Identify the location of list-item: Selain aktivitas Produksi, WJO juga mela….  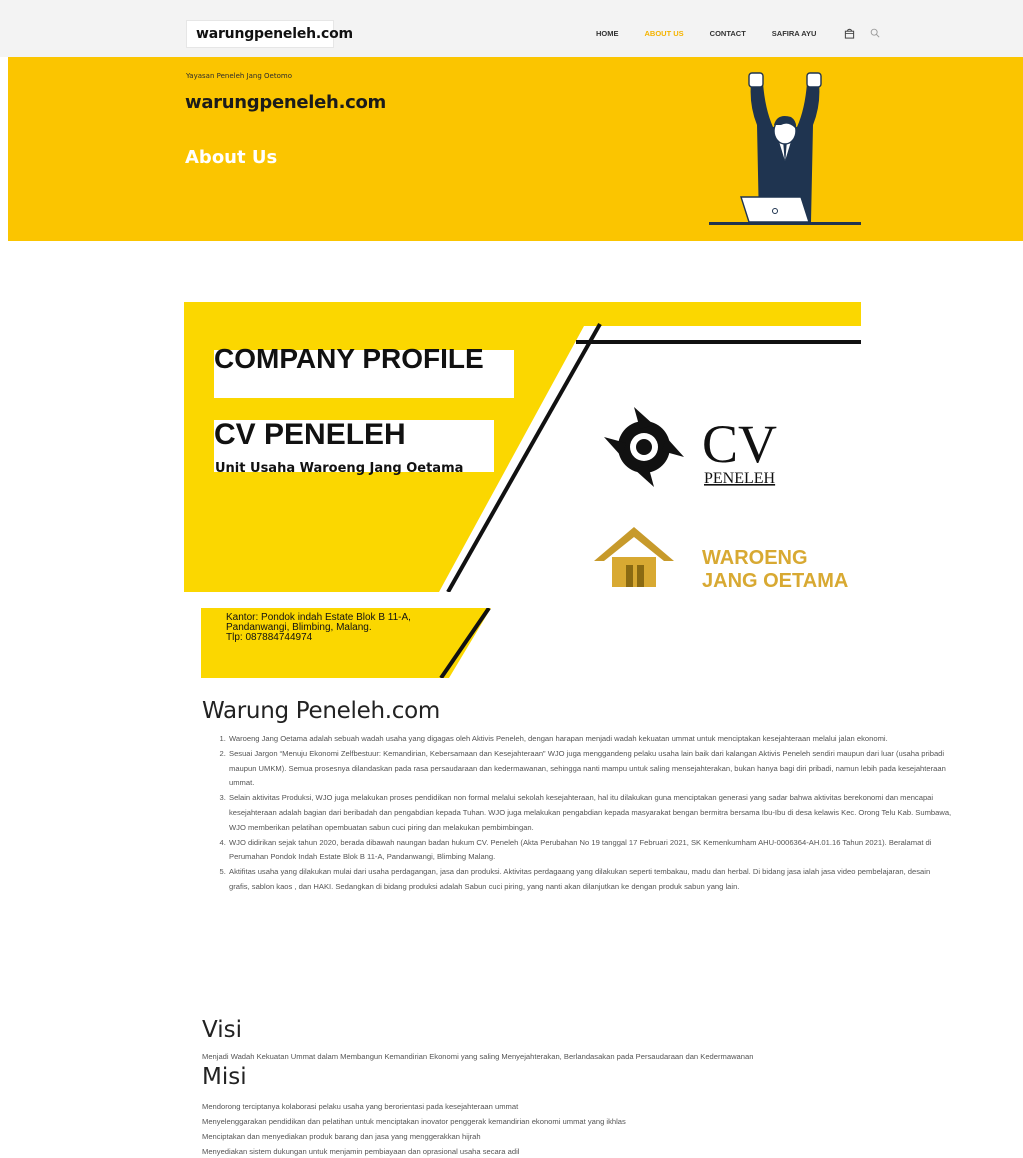
(590, 813).